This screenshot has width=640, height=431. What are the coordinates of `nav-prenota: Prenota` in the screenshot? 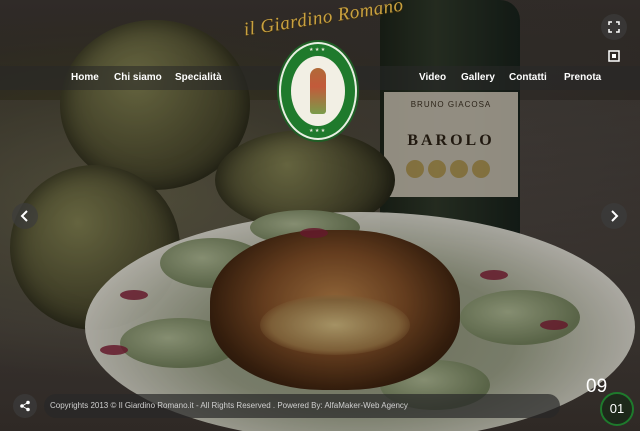 It's located at (582, 78).